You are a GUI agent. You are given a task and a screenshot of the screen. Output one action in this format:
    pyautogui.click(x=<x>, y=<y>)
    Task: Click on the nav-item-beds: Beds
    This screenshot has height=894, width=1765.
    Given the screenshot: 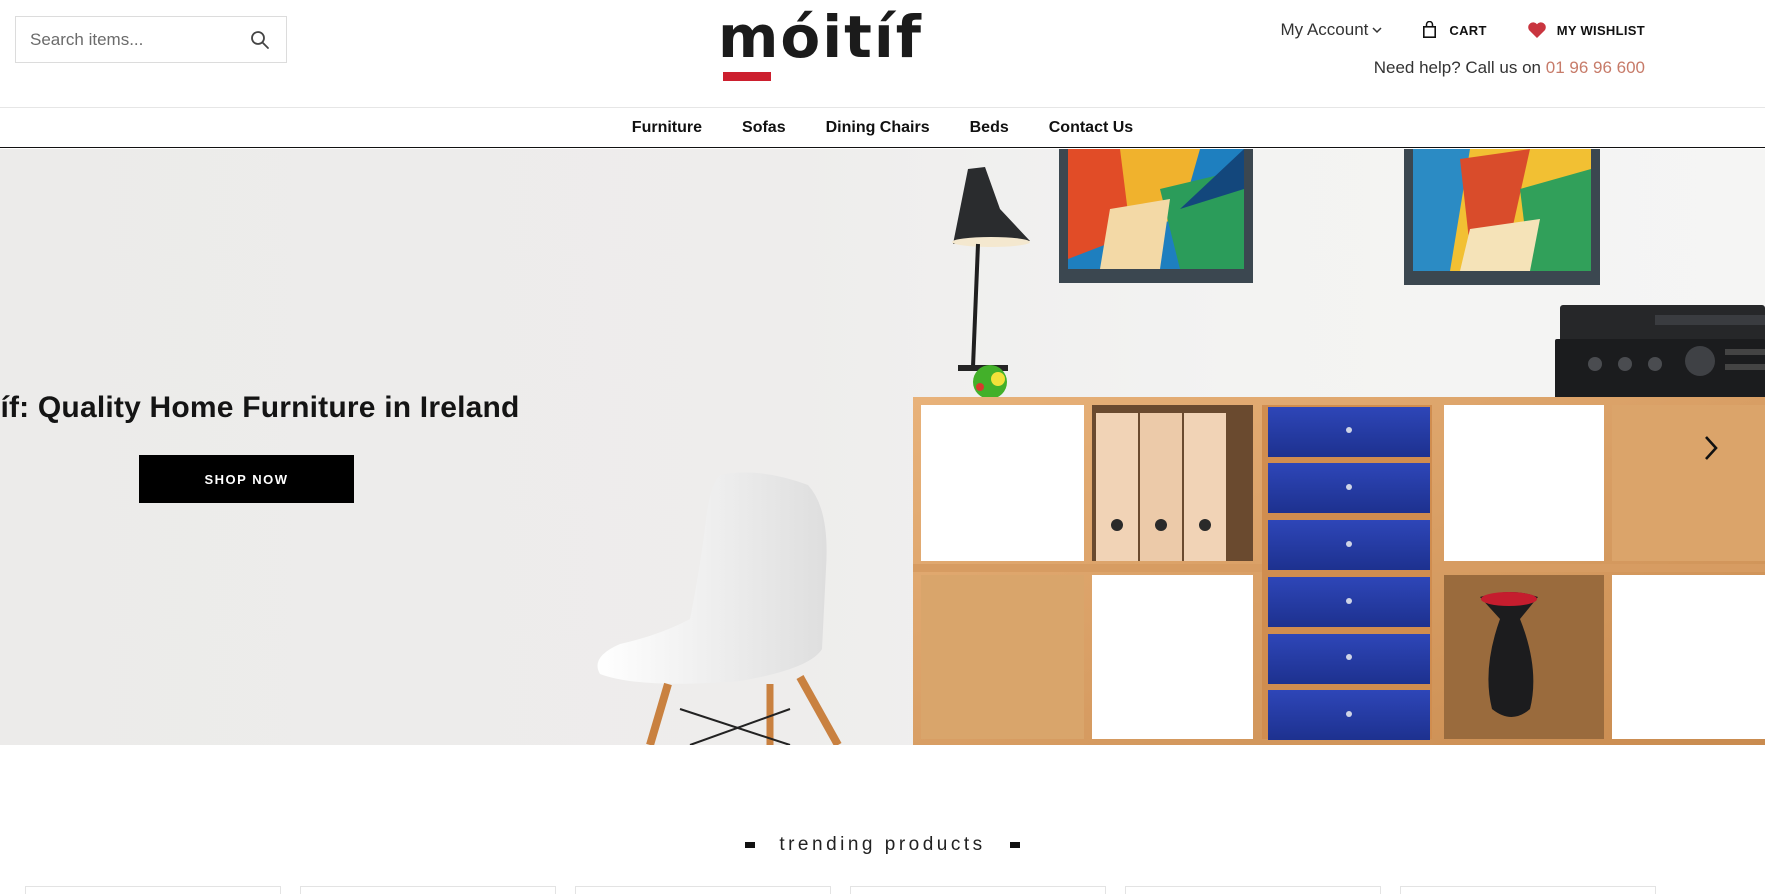 What is the action you would take?
    pyautogui.click(x=989, y=128)
    